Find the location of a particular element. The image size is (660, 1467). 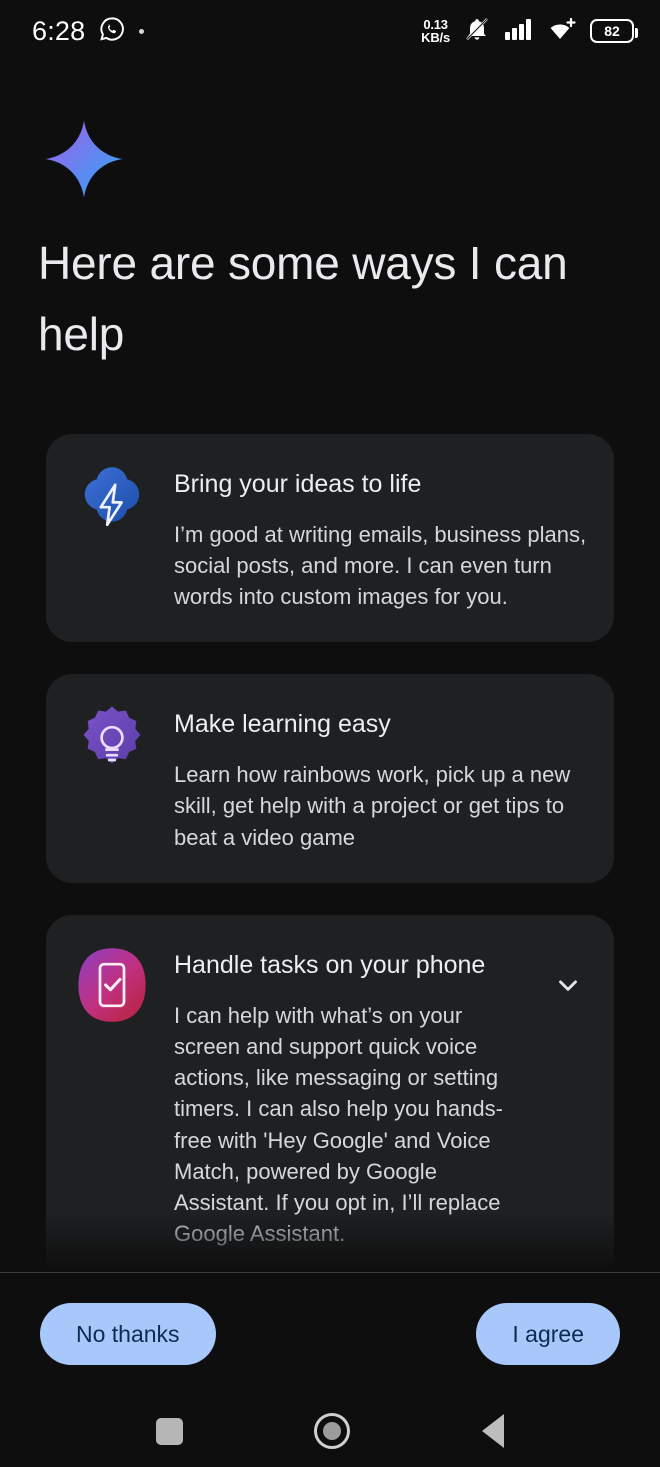

action-bar: No thanks I agree is located at coordinates (330, 1334).